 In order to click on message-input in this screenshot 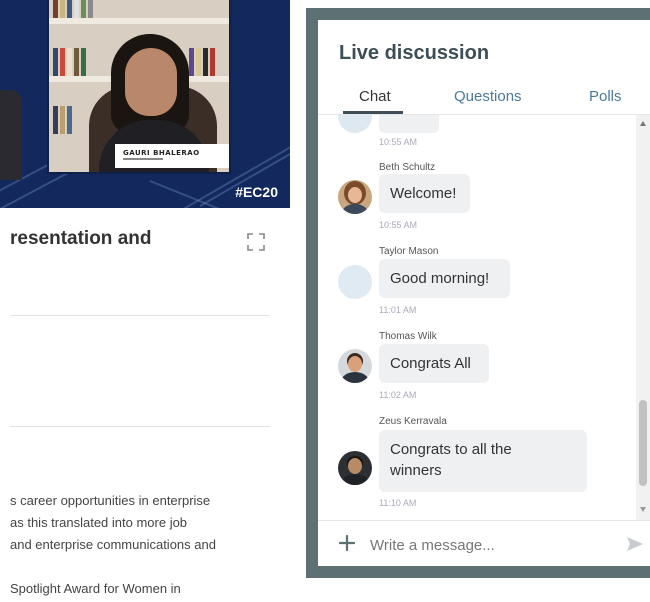, I will do `click(490, 545)`.